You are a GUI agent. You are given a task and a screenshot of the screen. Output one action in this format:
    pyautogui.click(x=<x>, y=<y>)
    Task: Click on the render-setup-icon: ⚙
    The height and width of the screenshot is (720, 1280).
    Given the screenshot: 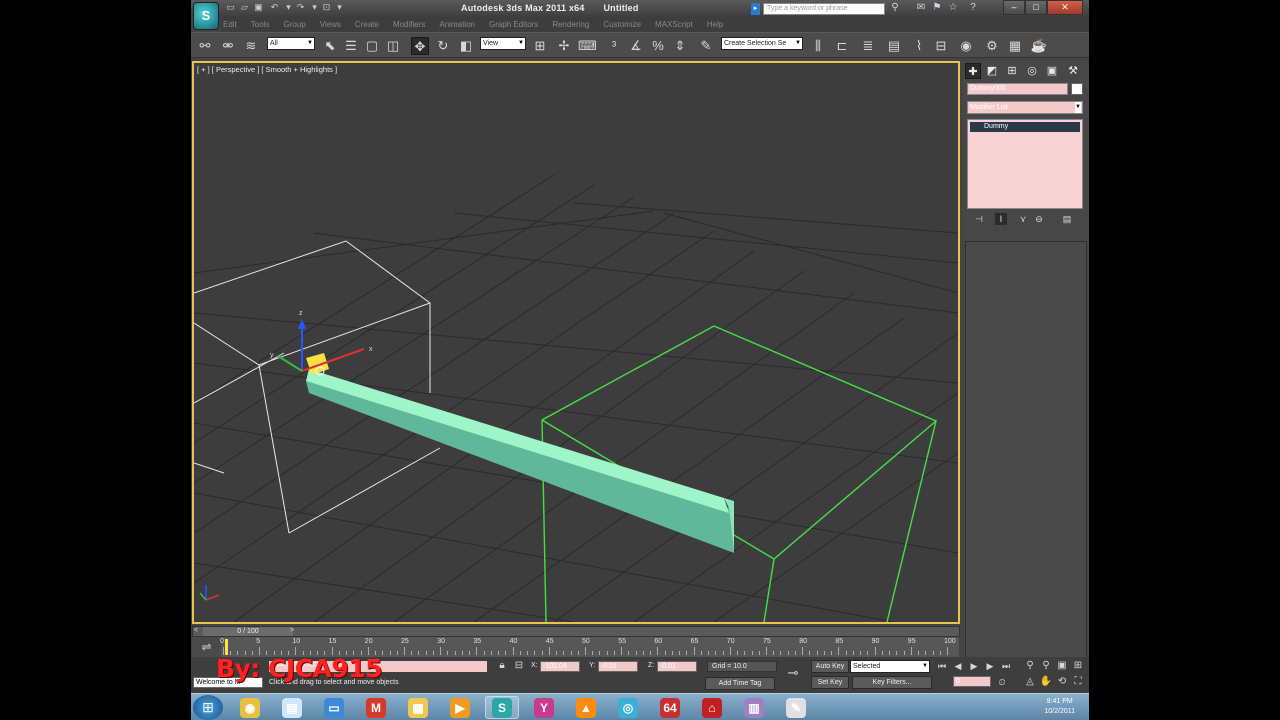 What is the action you would take?
    pyautogui.click(x=992, y=46)
    